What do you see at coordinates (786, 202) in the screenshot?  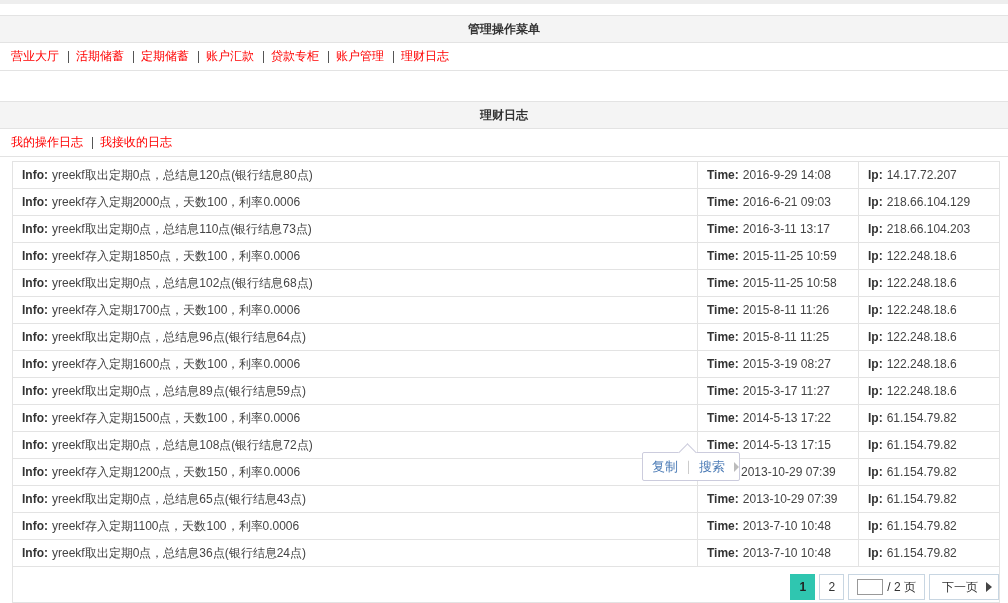 I see `field-value: 2016-6-21 09:03` at bounding box center [786, 202].